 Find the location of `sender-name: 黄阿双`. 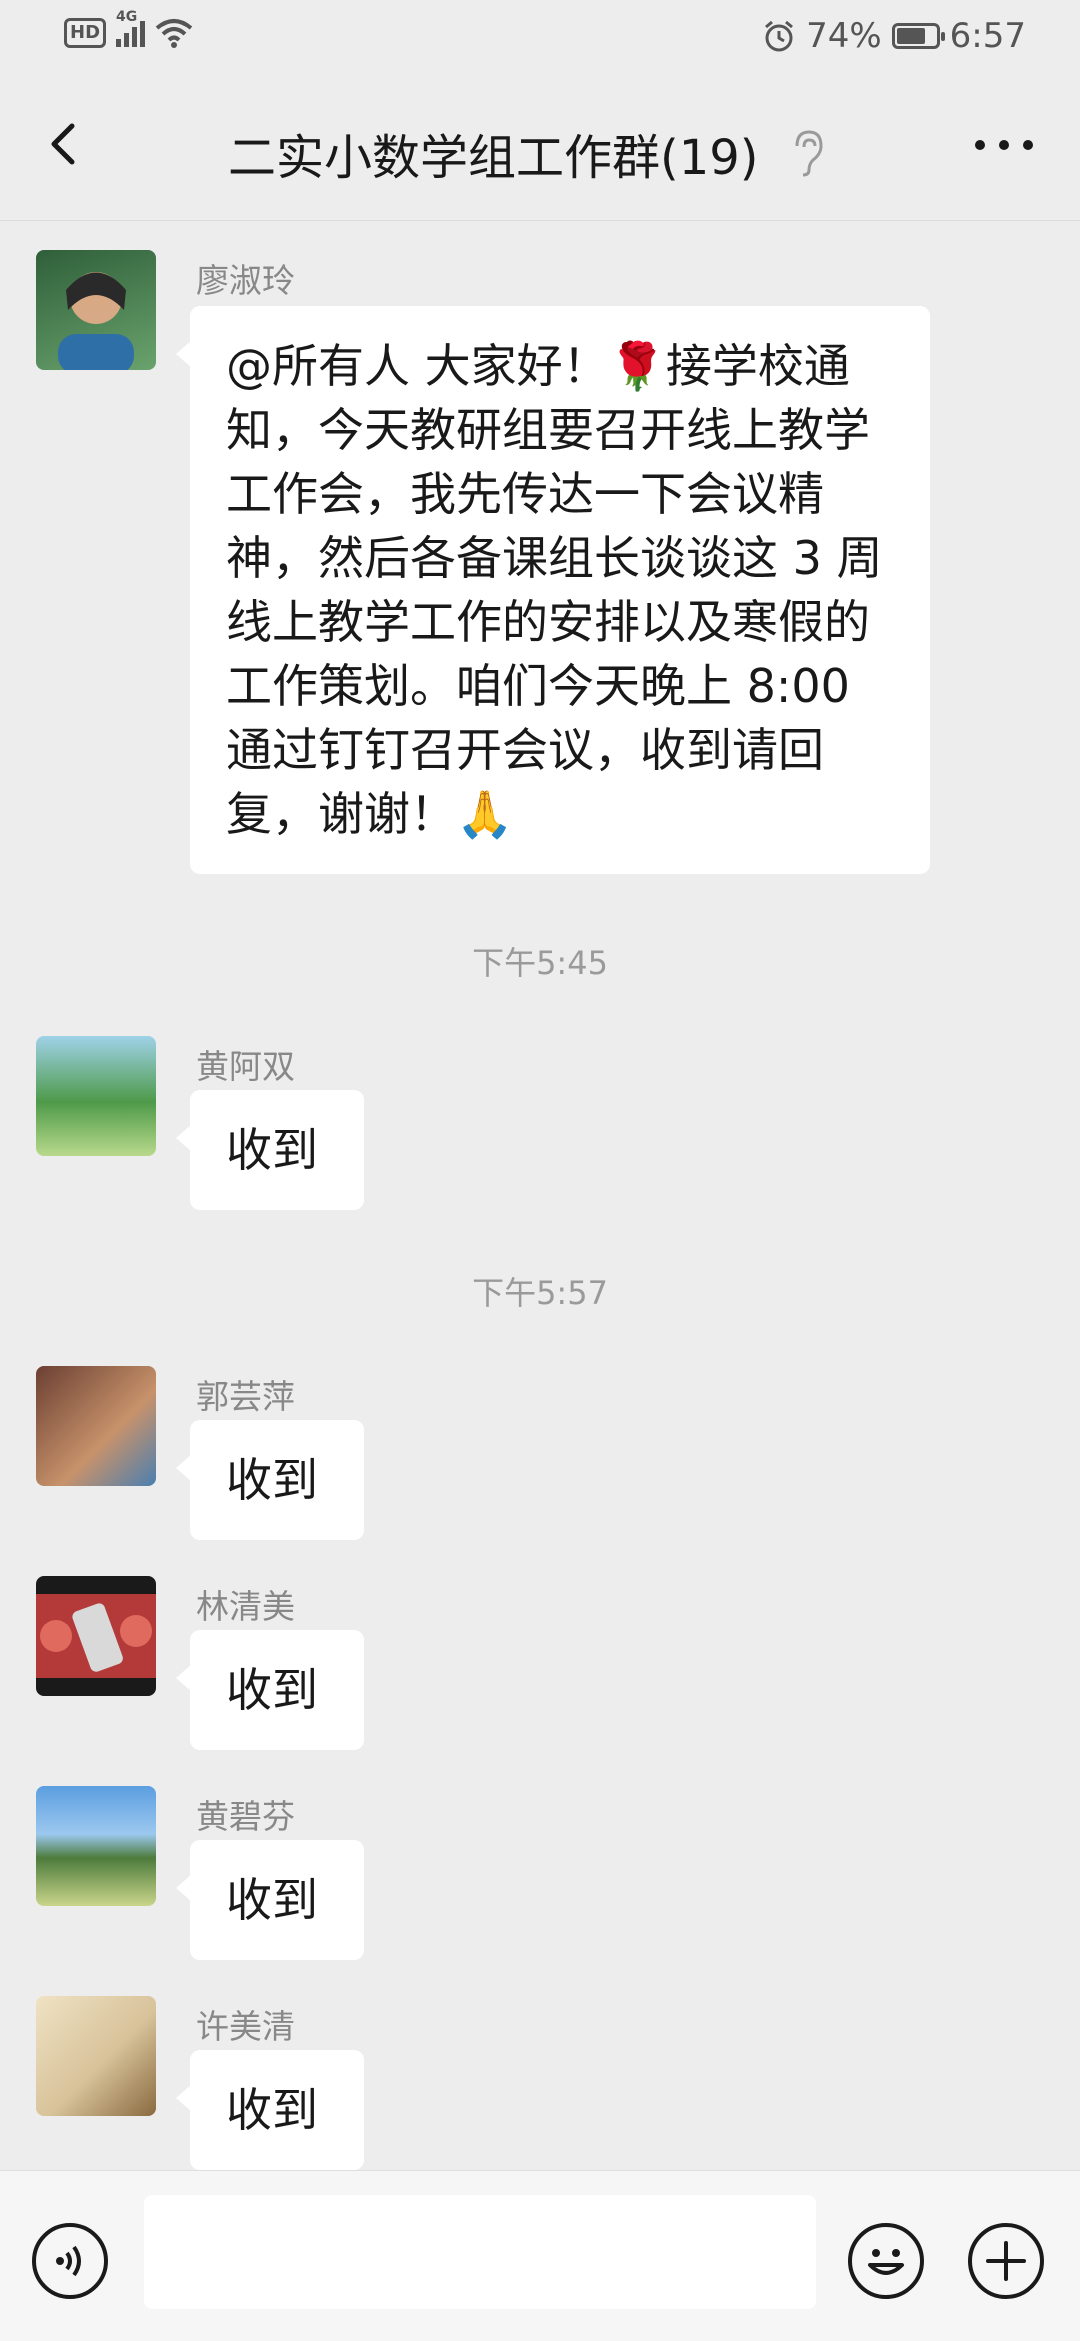

sender-name: 黄阿双 is located at coordinates (245, 1066).